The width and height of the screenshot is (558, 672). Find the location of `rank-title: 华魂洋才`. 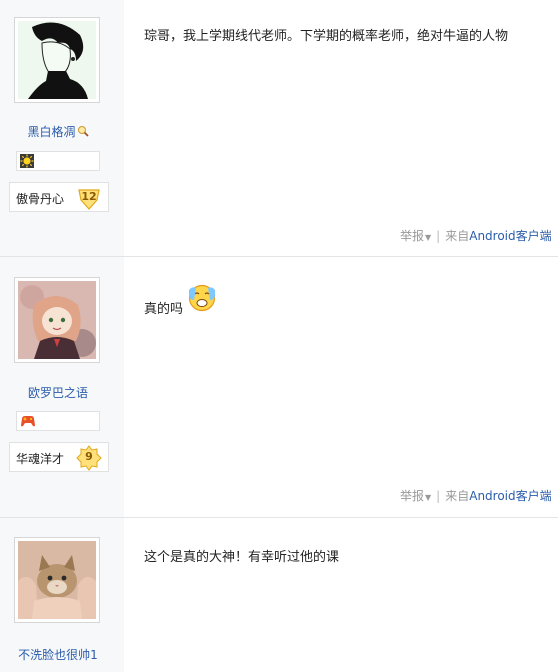

rank-title: 华魂洋才 is located at coordinates (40, 459).